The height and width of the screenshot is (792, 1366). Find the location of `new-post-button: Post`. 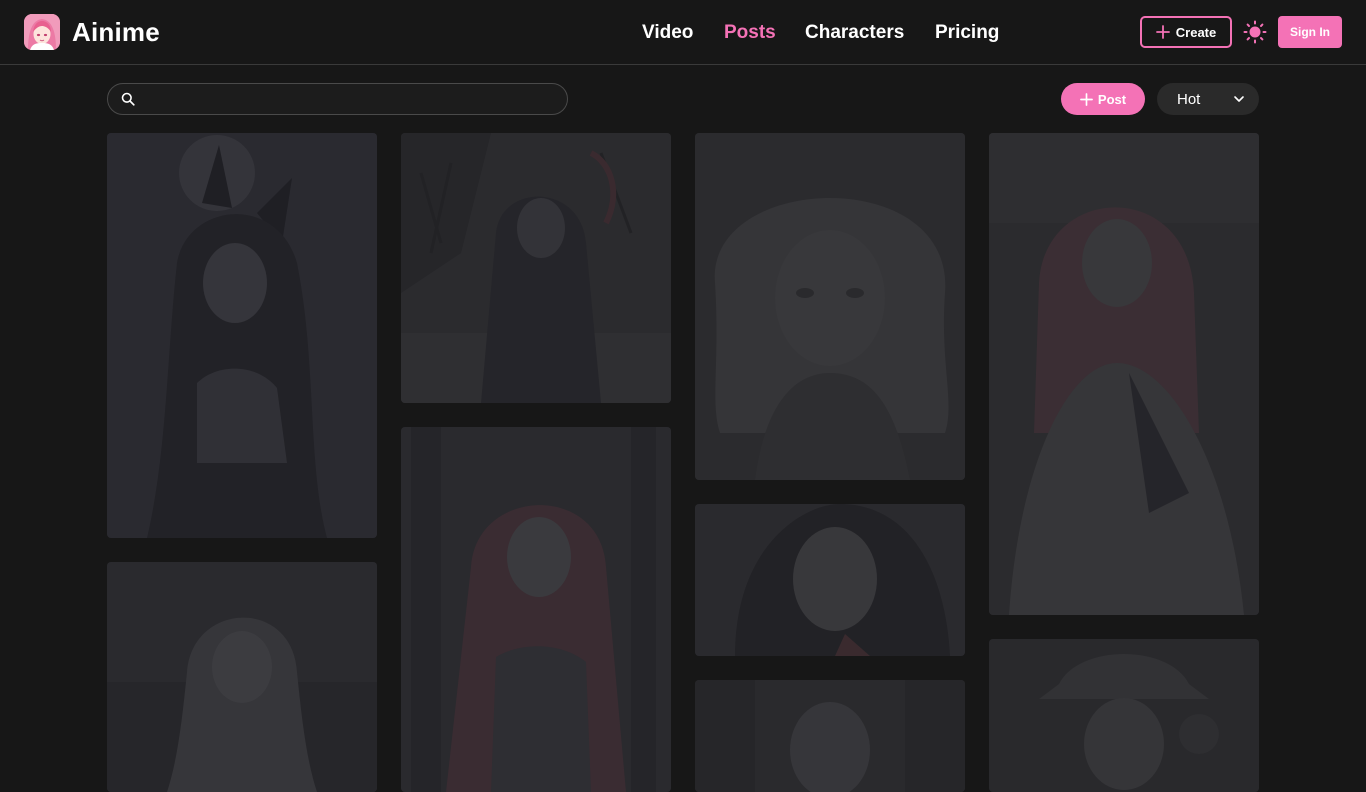

new-post-button: Post is located at coordinates (1103, 99).